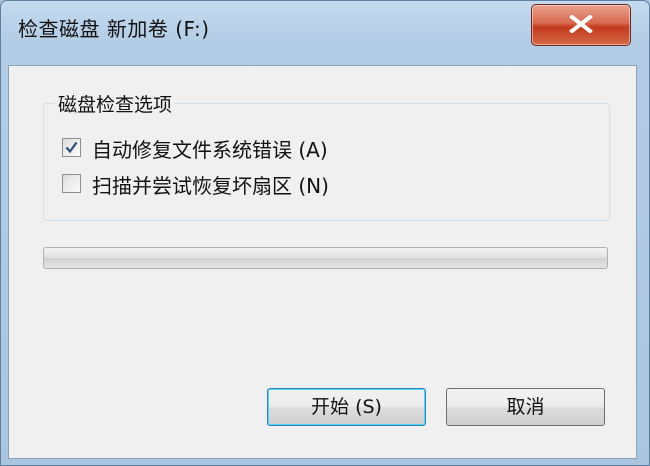 Image resolution: width=650 pixels, height=466 pixels. Describe the element at coordinates (325, 30) in the screenshot. I see `title-bar: 检查磁盘 新加卷 (F:)` at that location.